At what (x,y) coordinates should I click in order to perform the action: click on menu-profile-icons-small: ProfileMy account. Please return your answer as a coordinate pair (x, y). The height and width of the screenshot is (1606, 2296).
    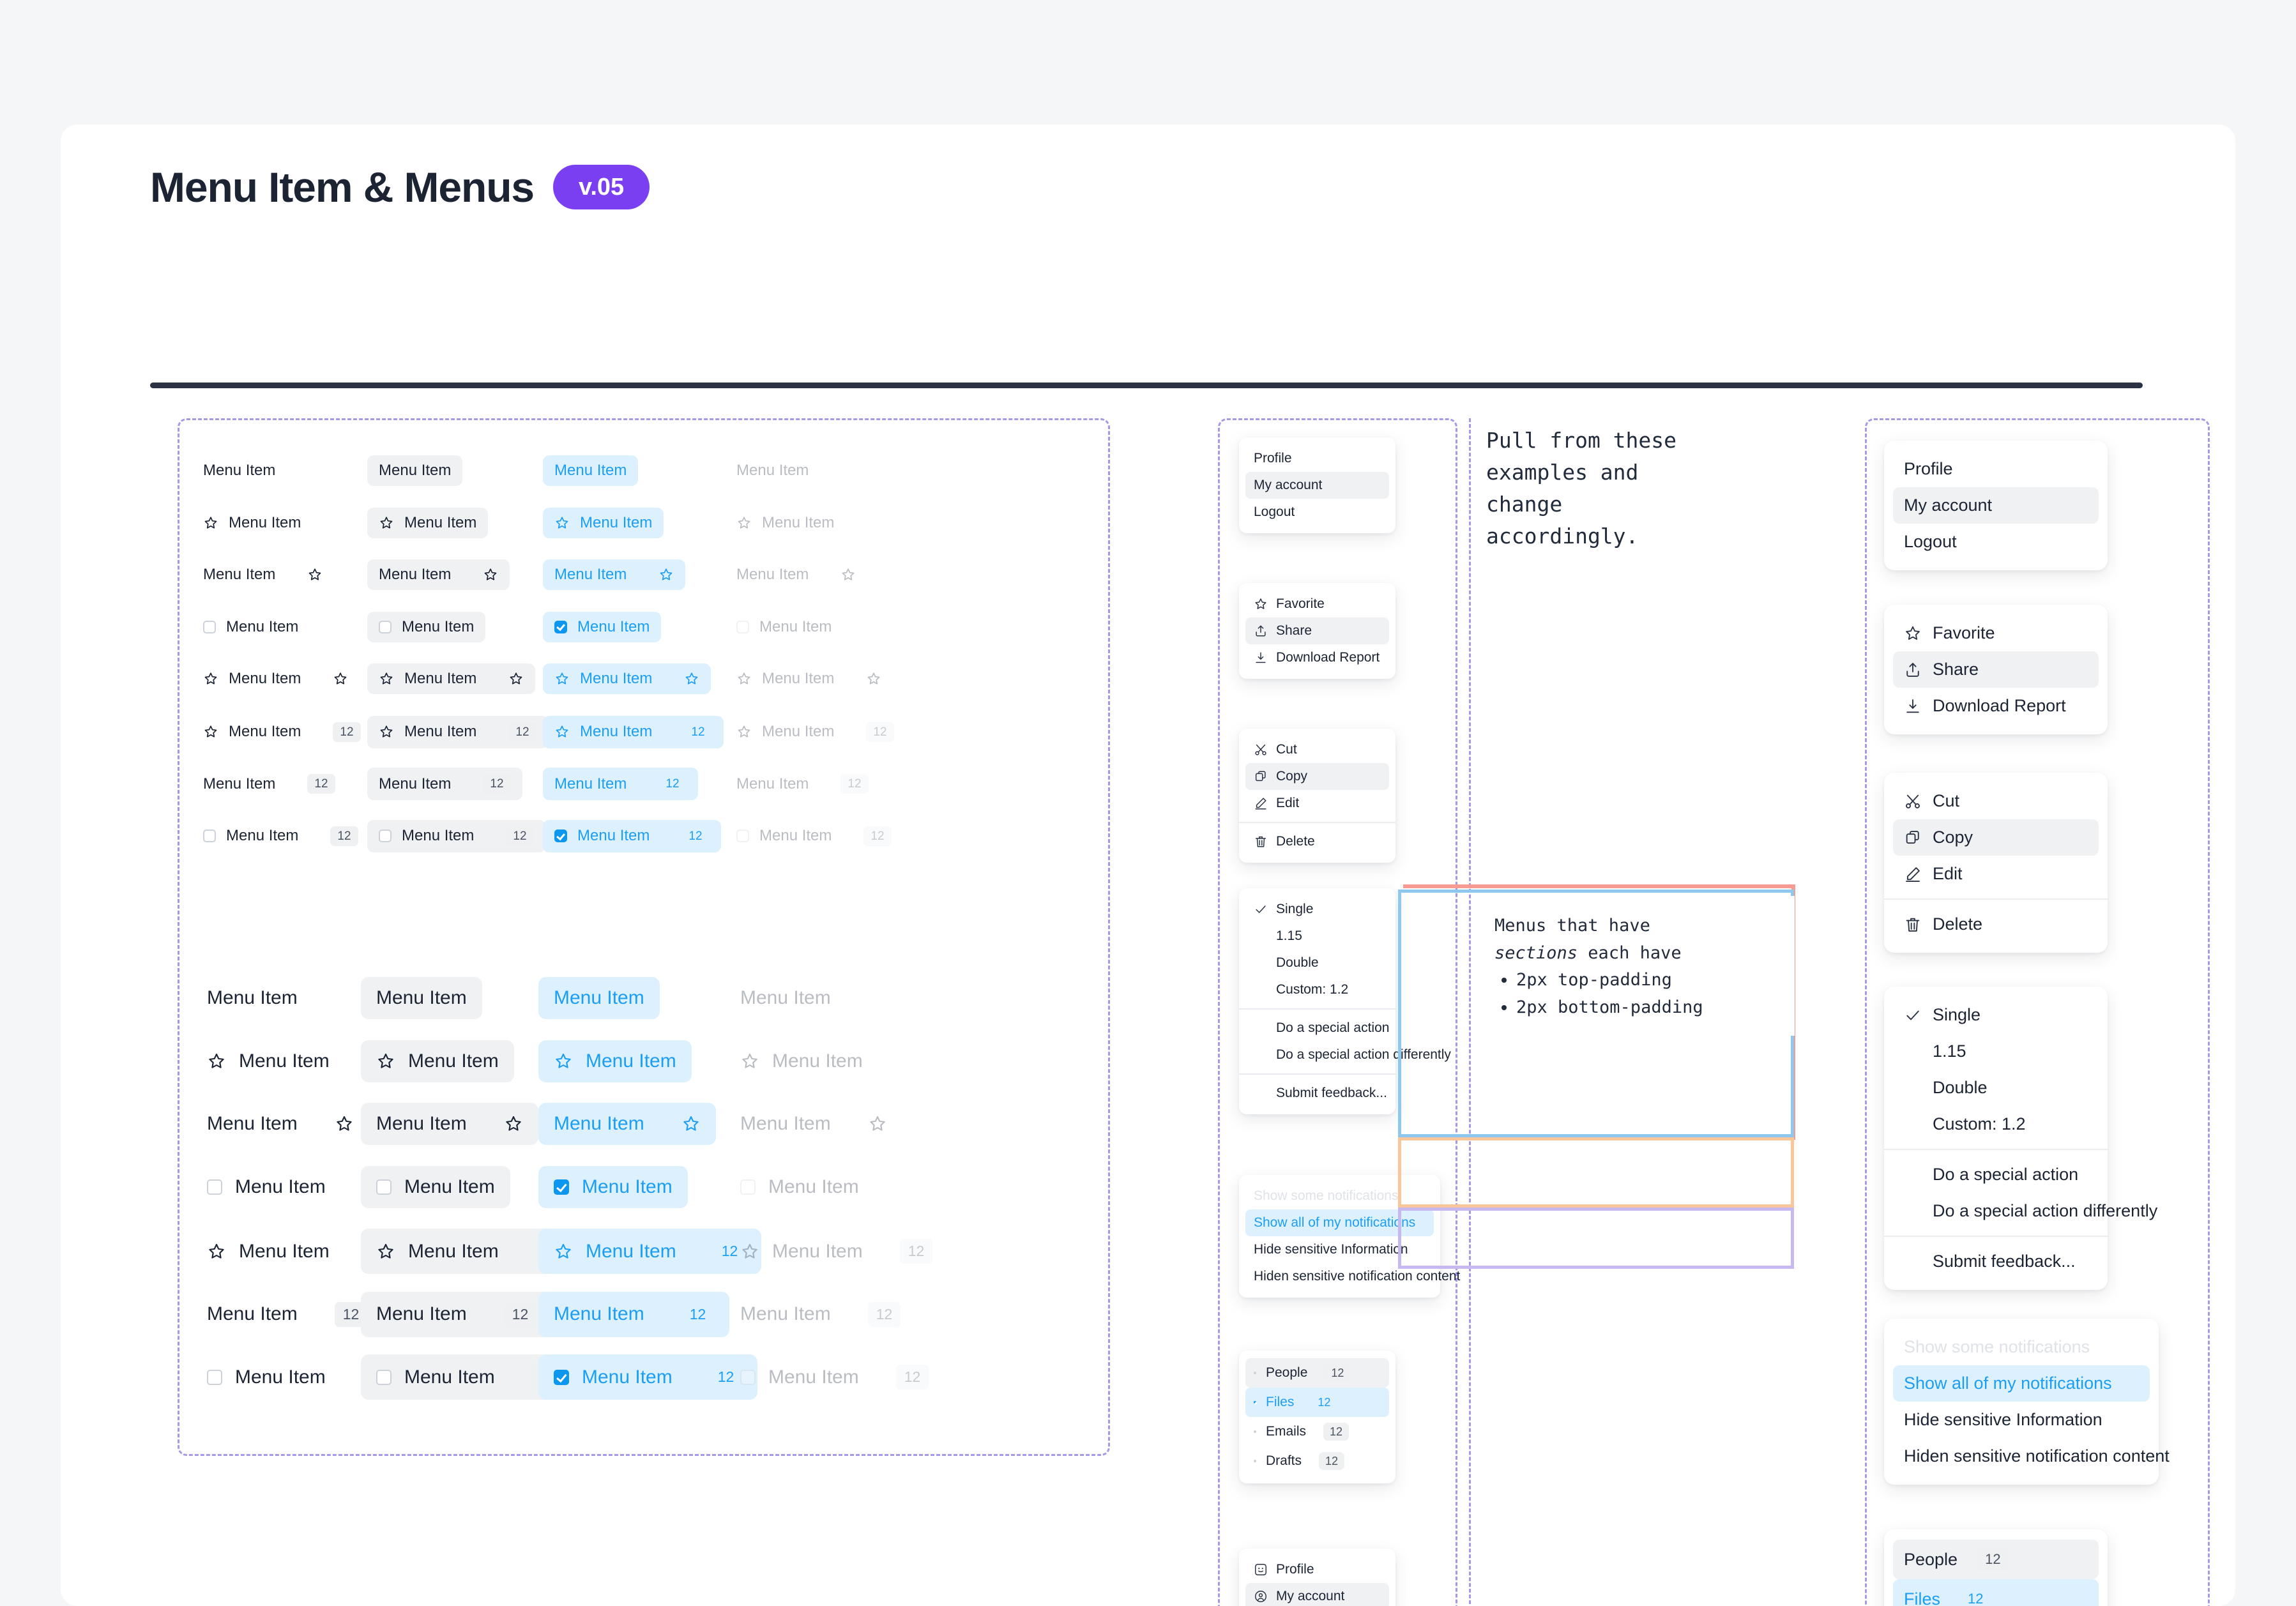
    Looking at the image, I should click on (1317, 1577).